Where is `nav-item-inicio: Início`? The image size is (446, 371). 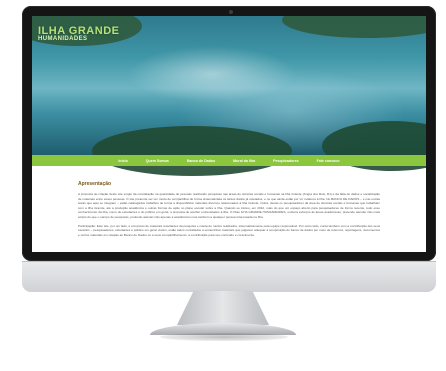
nav-item-inicio: Início is located at coordinates (122, 161).